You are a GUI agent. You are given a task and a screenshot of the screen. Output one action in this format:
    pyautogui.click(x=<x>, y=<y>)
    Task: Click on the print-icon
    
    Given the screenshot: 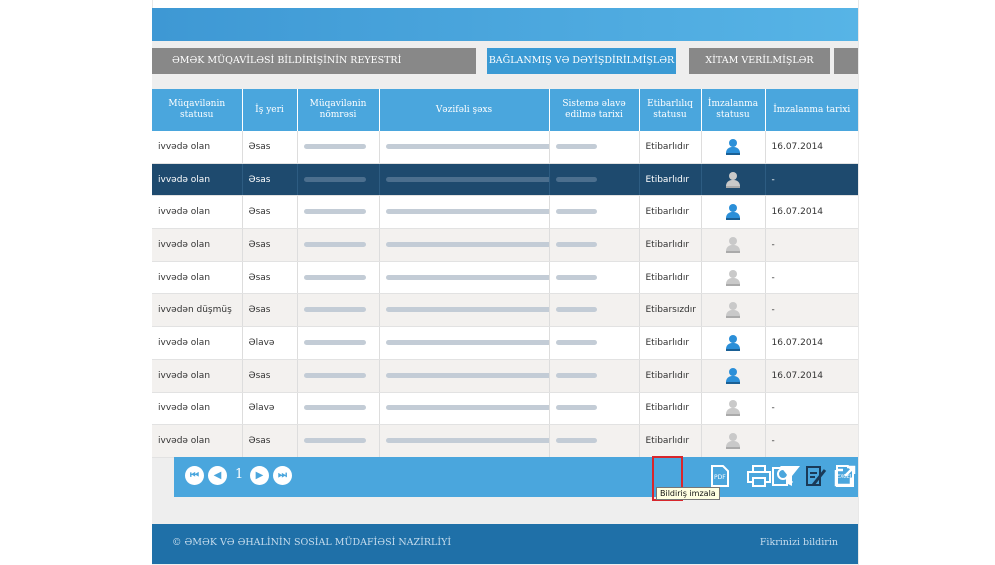 What is the action you would take?
    pyautogui.click(x=759, y=476)
    